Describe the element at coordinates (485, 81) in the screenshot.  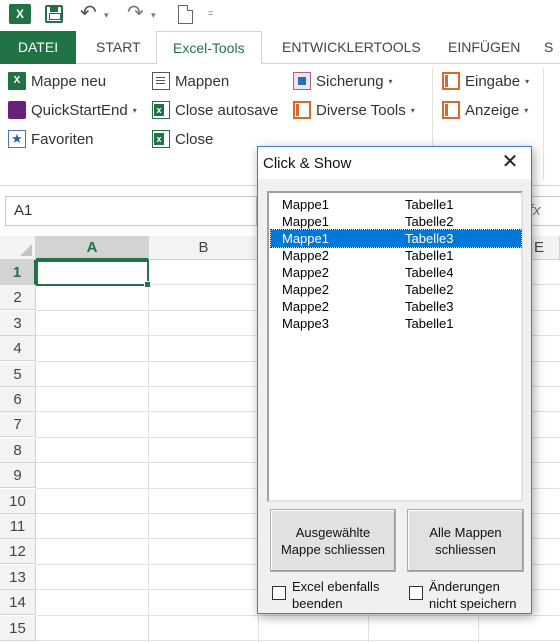
I see `eingabe-button: Eingabe ▾` at that location.